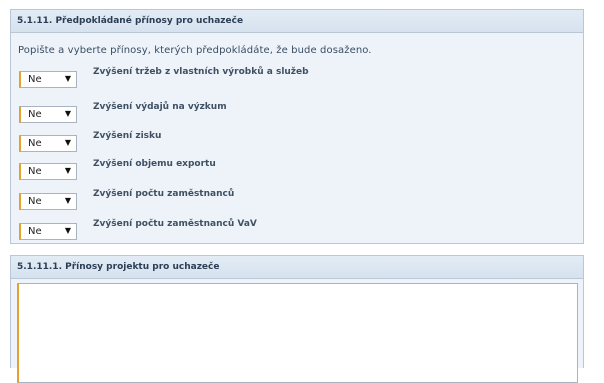  I want to click on benefit-label: Zvýšení počtu zaměstnanců, so click(164, 194).